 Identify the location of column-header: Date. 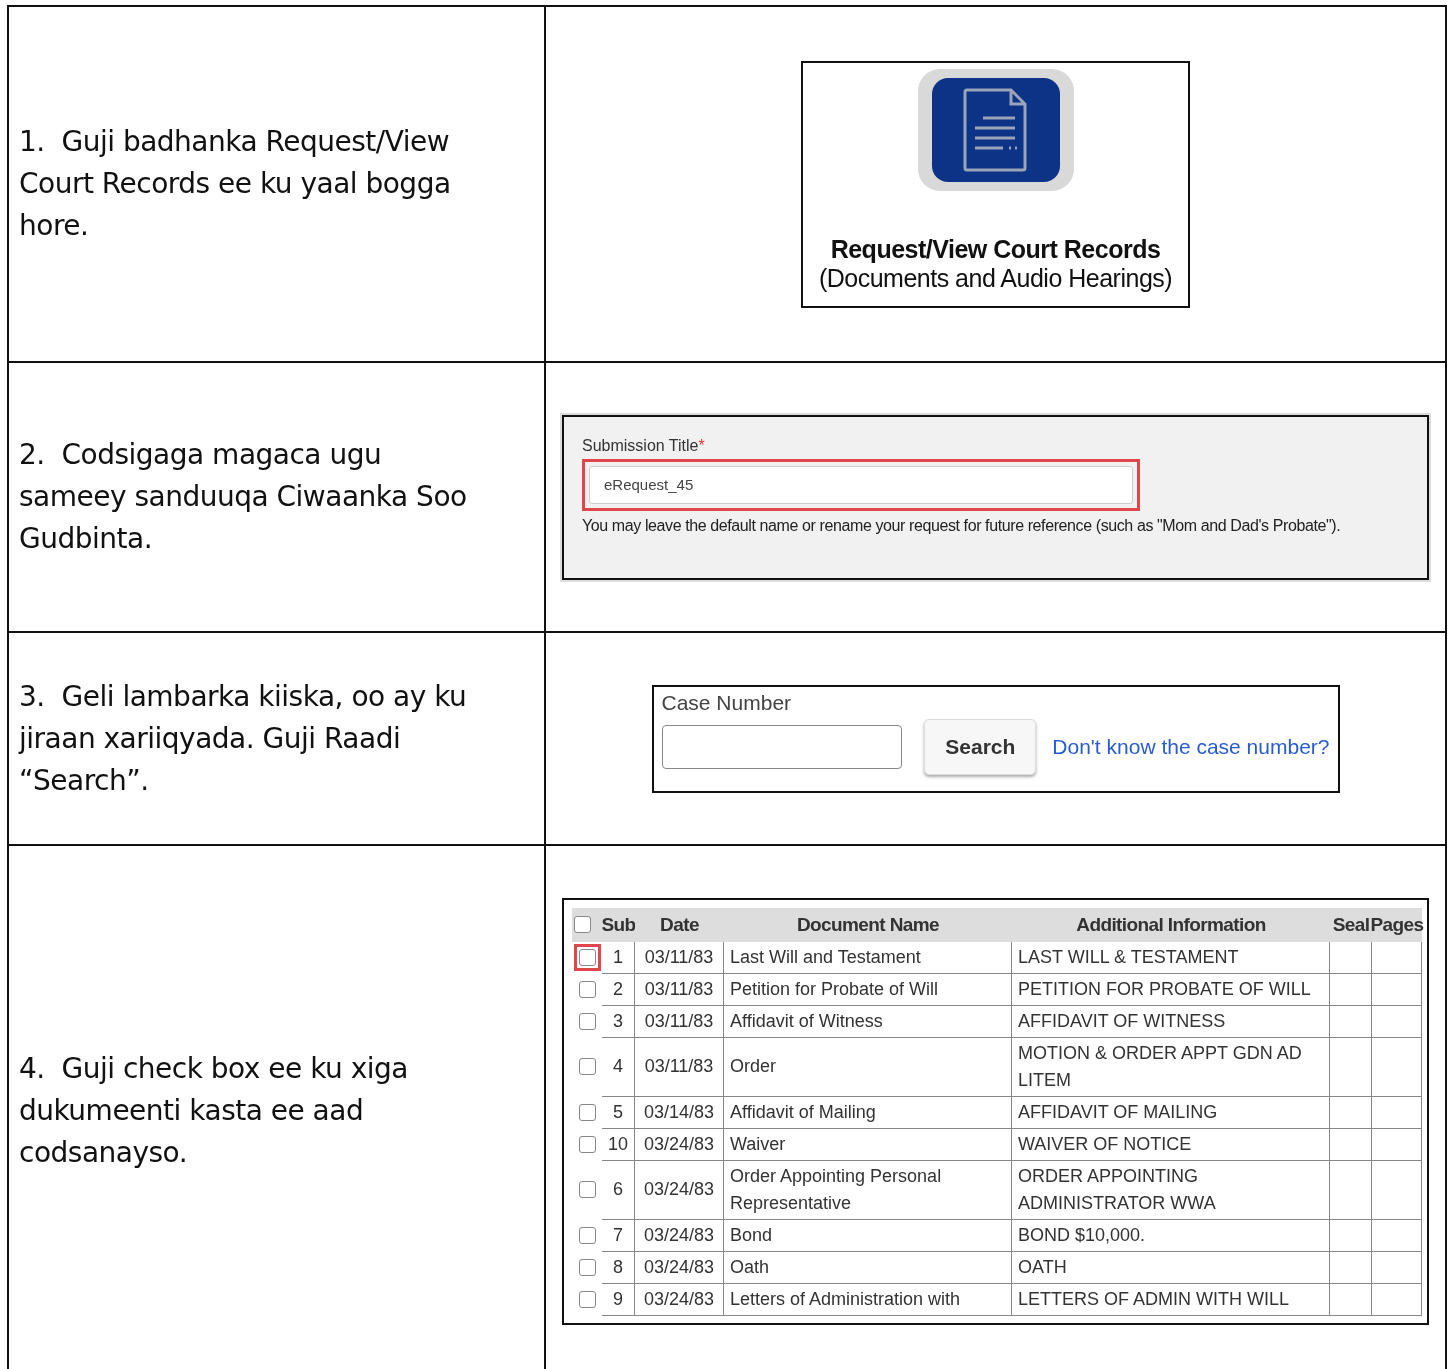
(679, 924).